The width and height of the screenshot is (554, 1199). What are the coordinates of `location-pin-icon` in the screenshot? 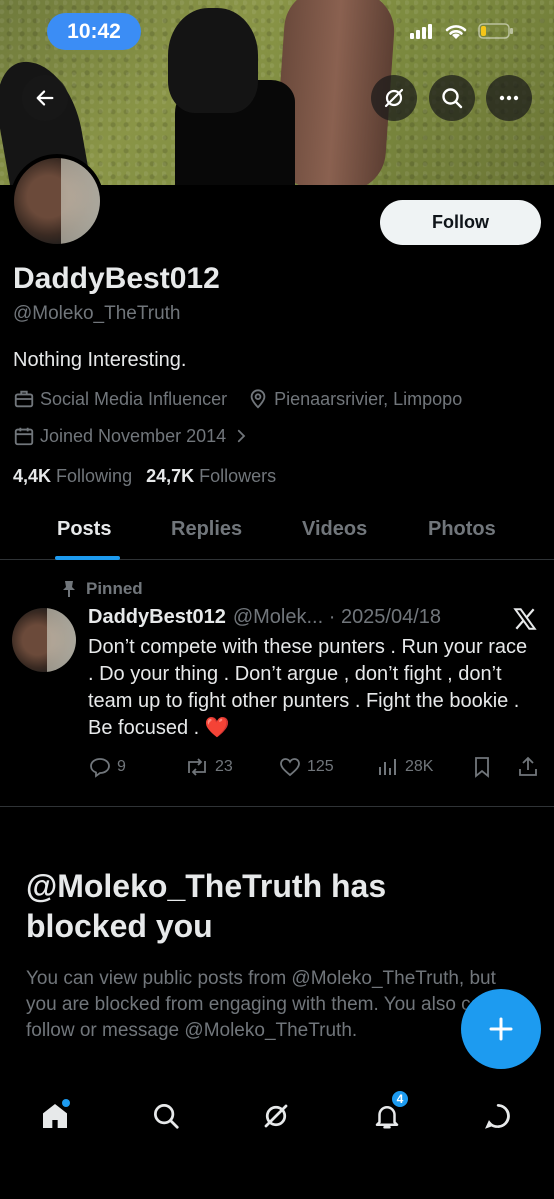 It's located at (258, 399).